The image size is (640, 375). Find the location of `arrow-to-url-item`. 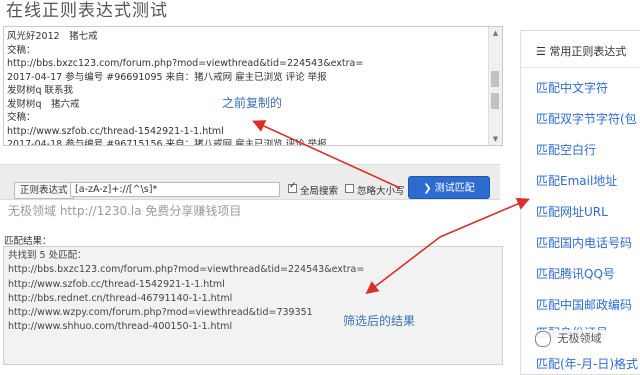

arrow-to-url-item is located at coordinates (484, 217).